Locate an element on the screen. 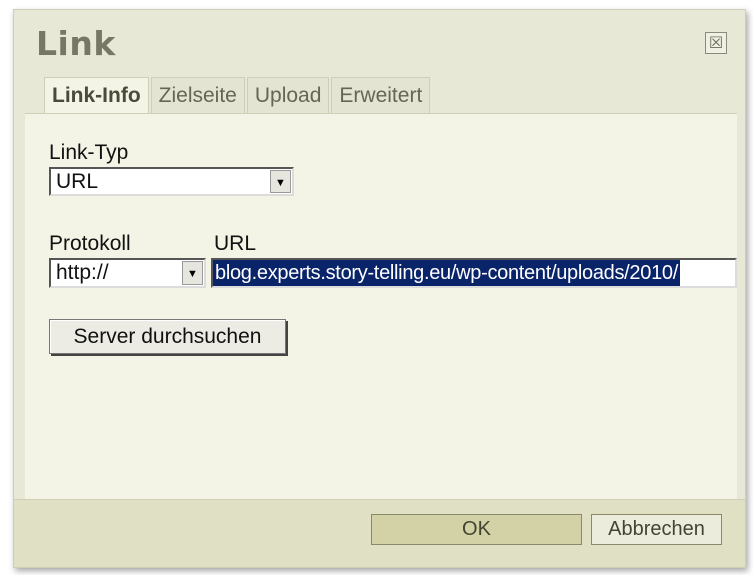  tab-upload: Upload is located at coordinates (288, 95).